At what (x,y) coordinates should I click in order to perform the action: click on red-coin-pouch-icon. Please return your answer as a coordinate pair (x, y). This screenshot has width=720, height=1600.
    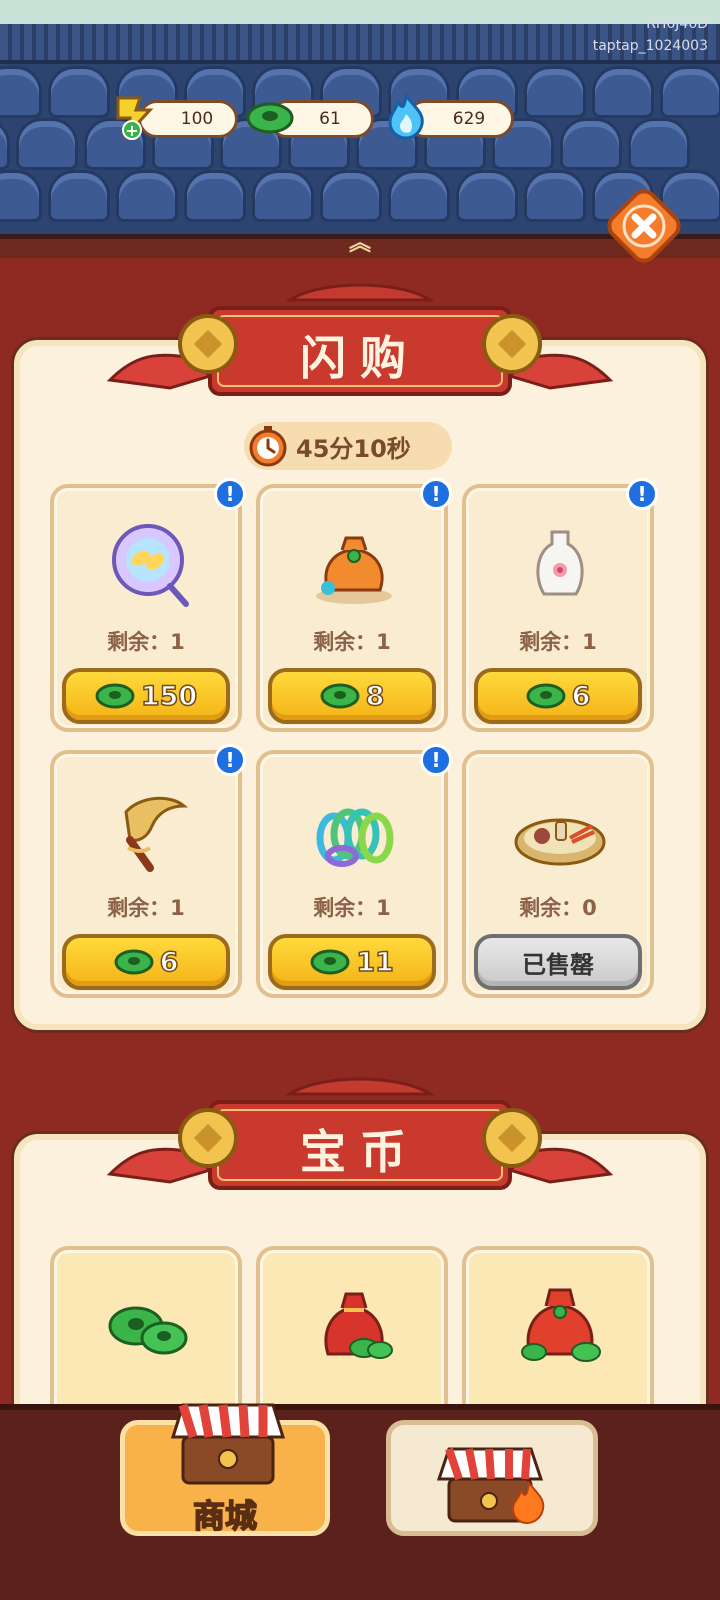
    Looking at the image, I should click on (358, 1325).